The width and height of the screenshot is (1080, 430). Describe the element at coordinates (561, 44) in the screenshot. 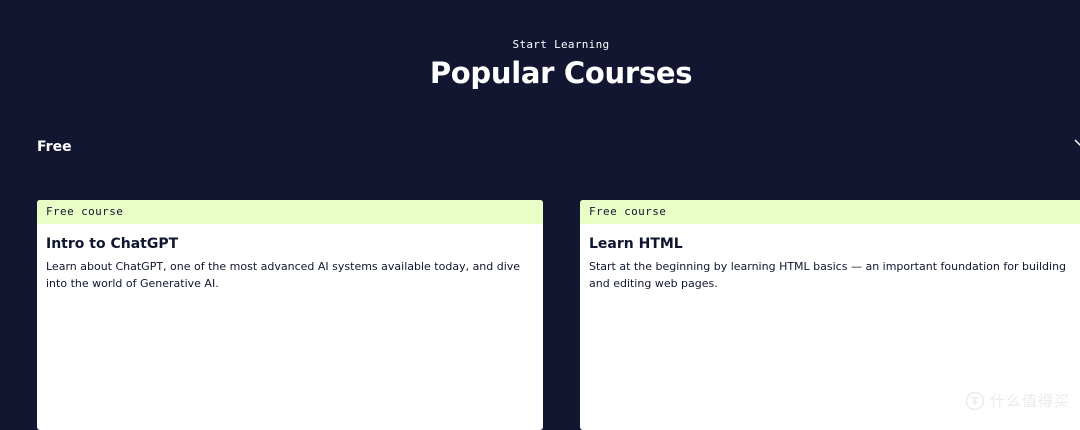

I see `section-eyebrow: Start Learning` at that location.